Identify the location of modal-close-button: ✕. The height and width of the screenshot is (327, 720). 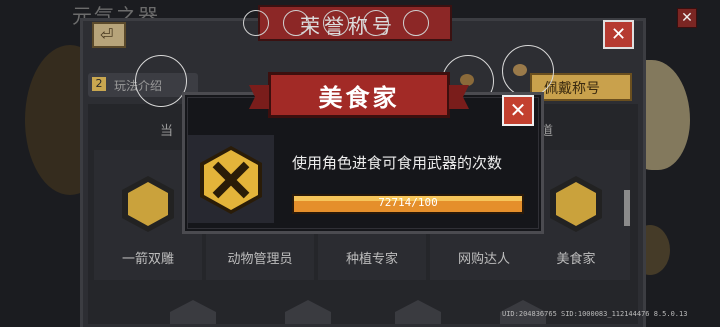
(518, 110).